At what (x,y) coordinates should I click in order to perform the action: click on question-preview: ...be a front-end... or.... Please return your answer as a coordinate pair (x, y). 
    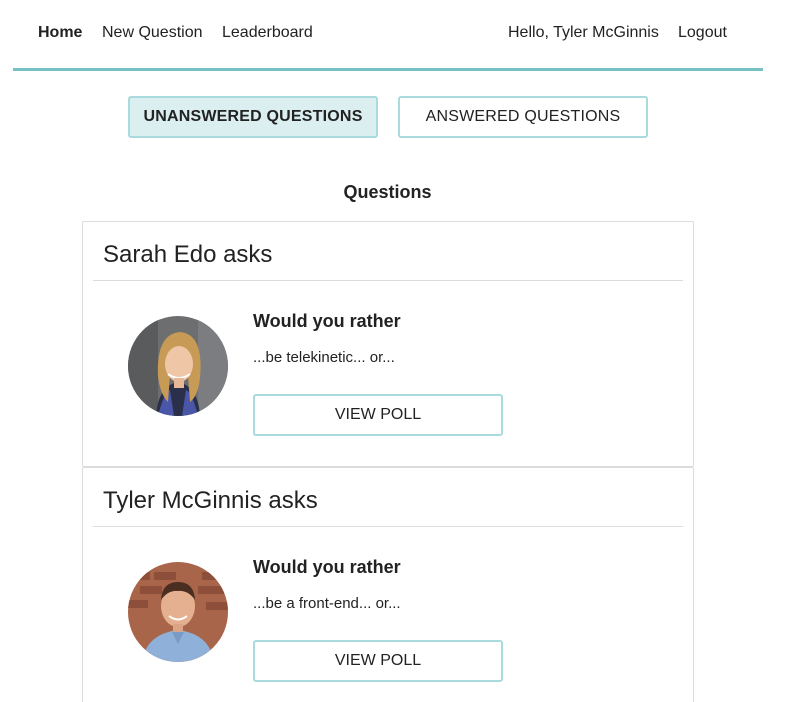
    Looking at the image, I should click on (327, 603).